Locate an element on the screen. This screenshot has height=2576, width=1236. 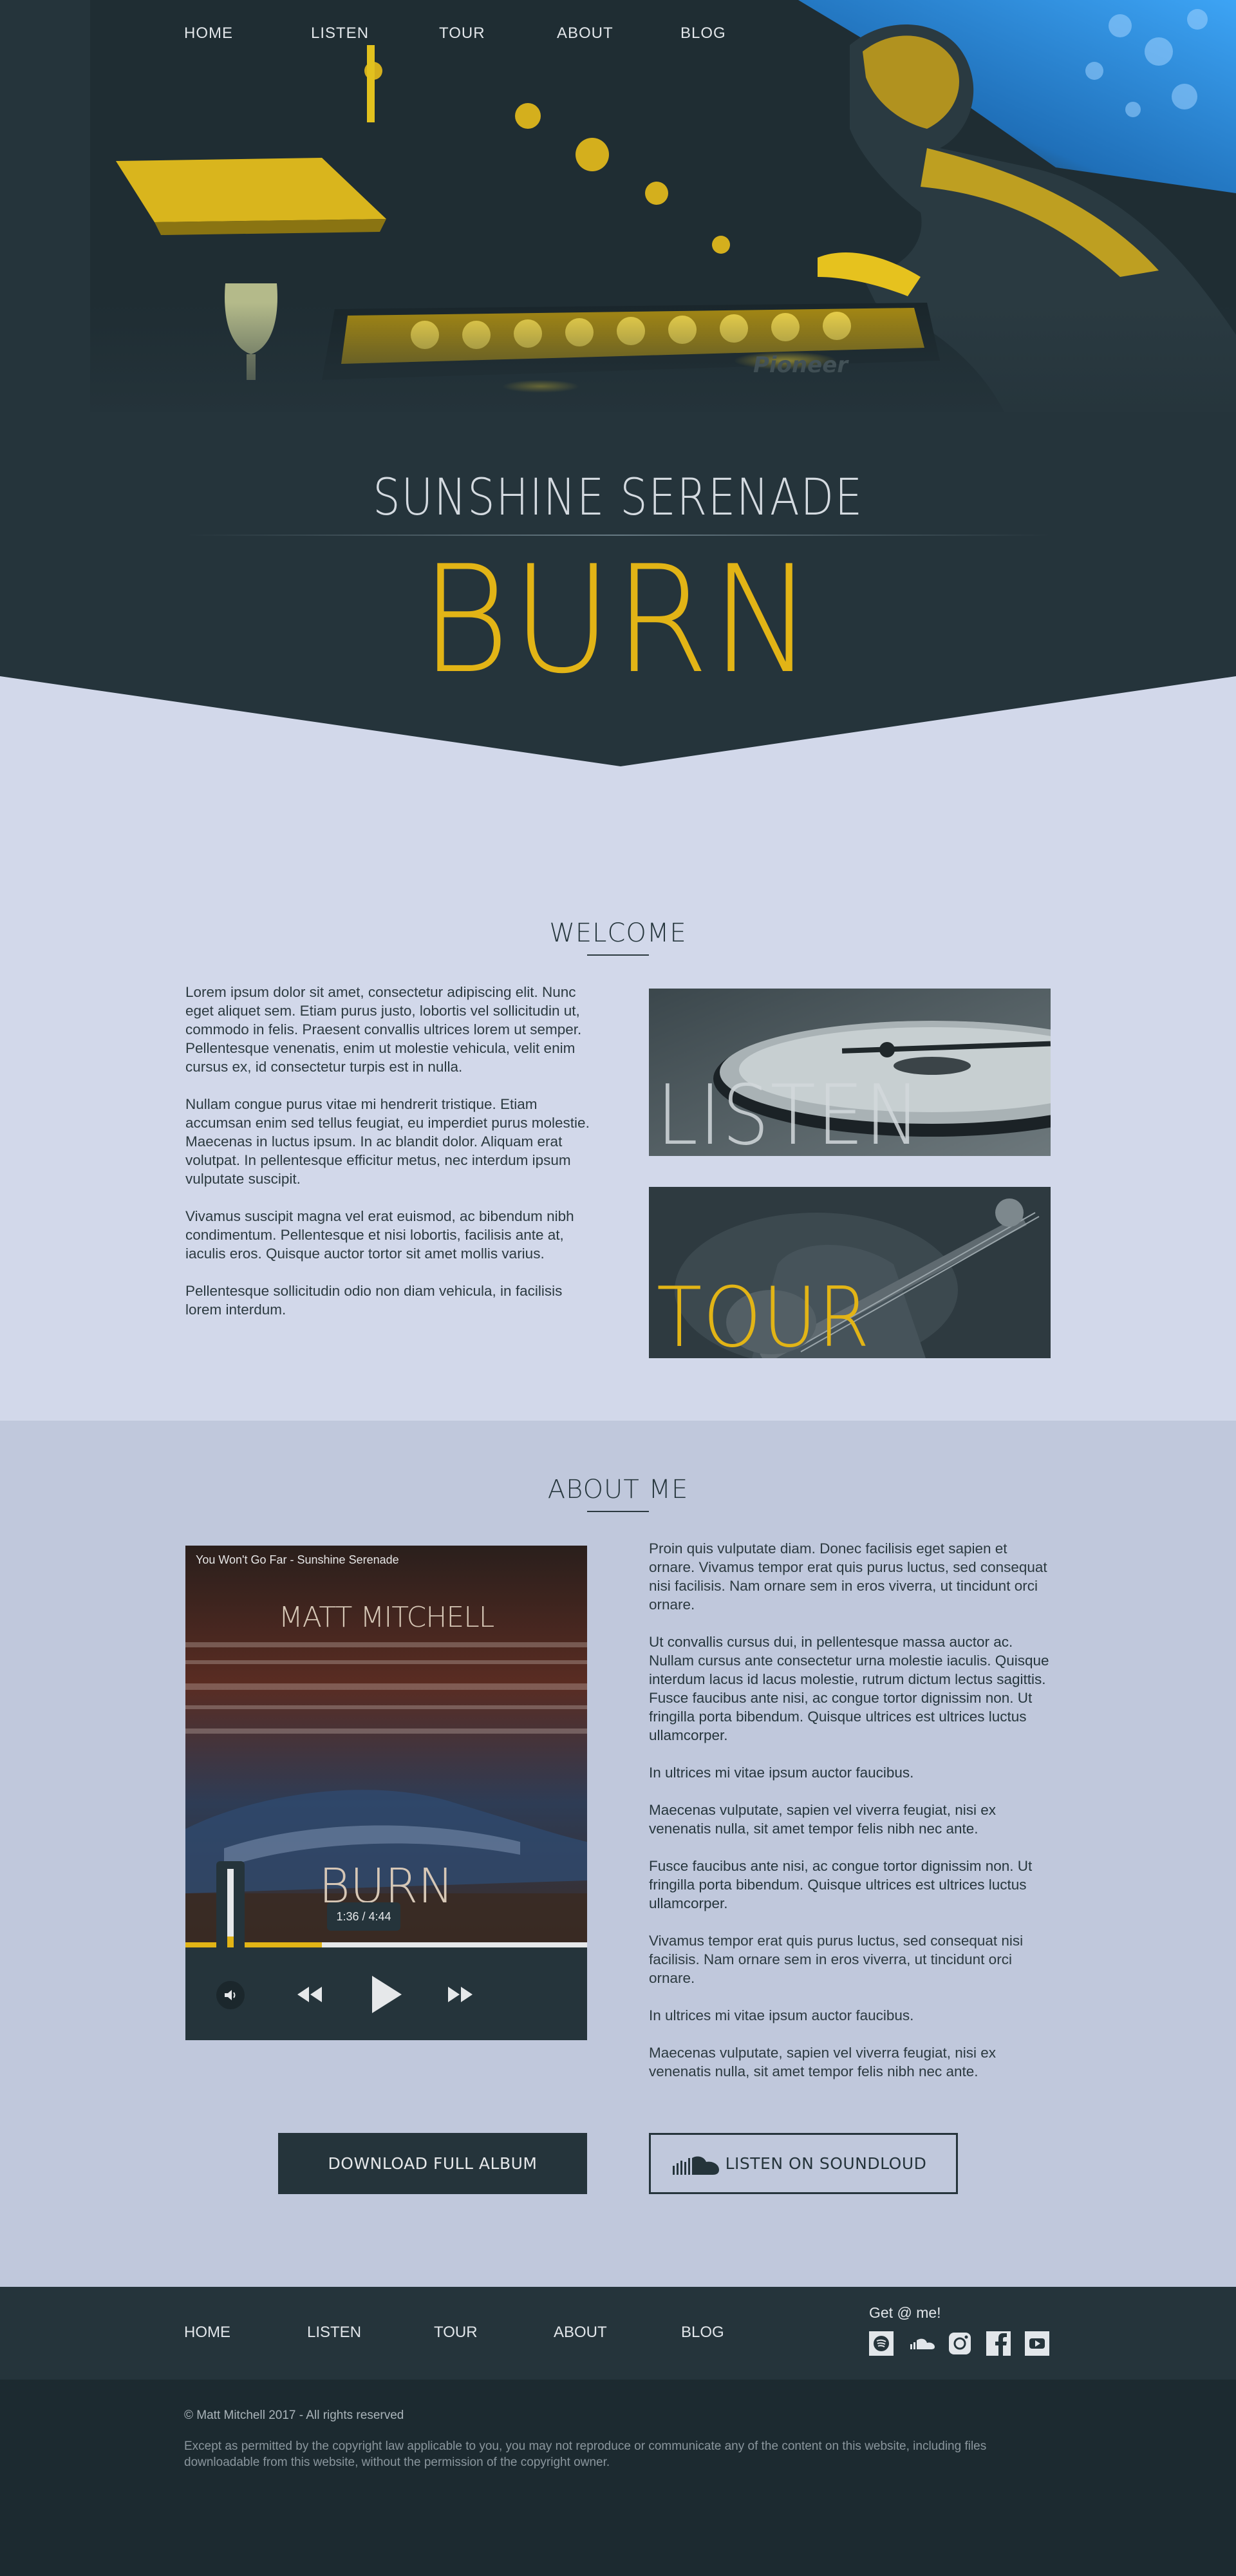
tour-tile-label: TOUR is located at coordinates (764, 1315).